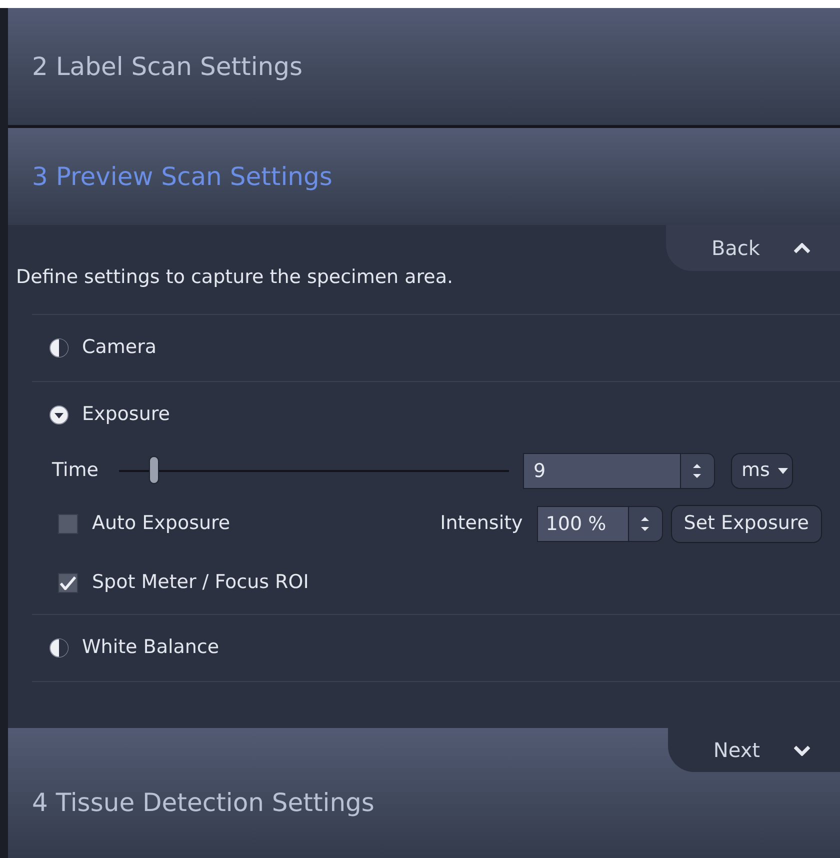 This screenshot has width=840, height=858. Describe the element at coordinates (481, 523) in the screenshot. I see `intensity-label: Intensity` at that location.